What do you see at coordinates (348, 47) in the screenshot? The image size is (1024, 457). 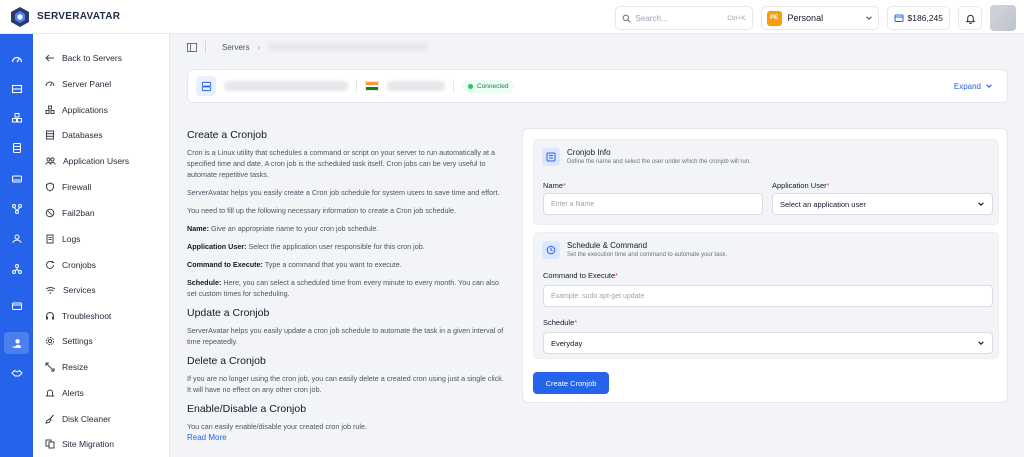 I see `breadcrumb-server-name` at bounding box center [348, 47].